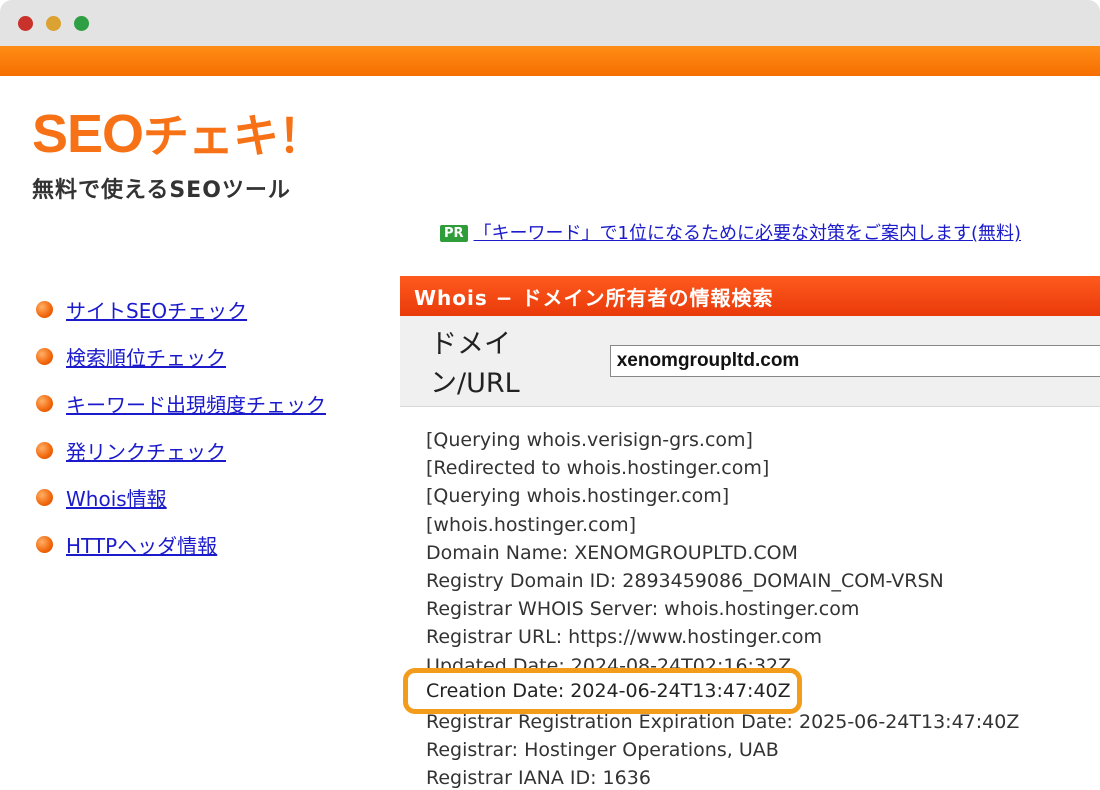 The image size is (1100, 790). I want to click on search-row: ドメイン/URL, so click(750, 361).